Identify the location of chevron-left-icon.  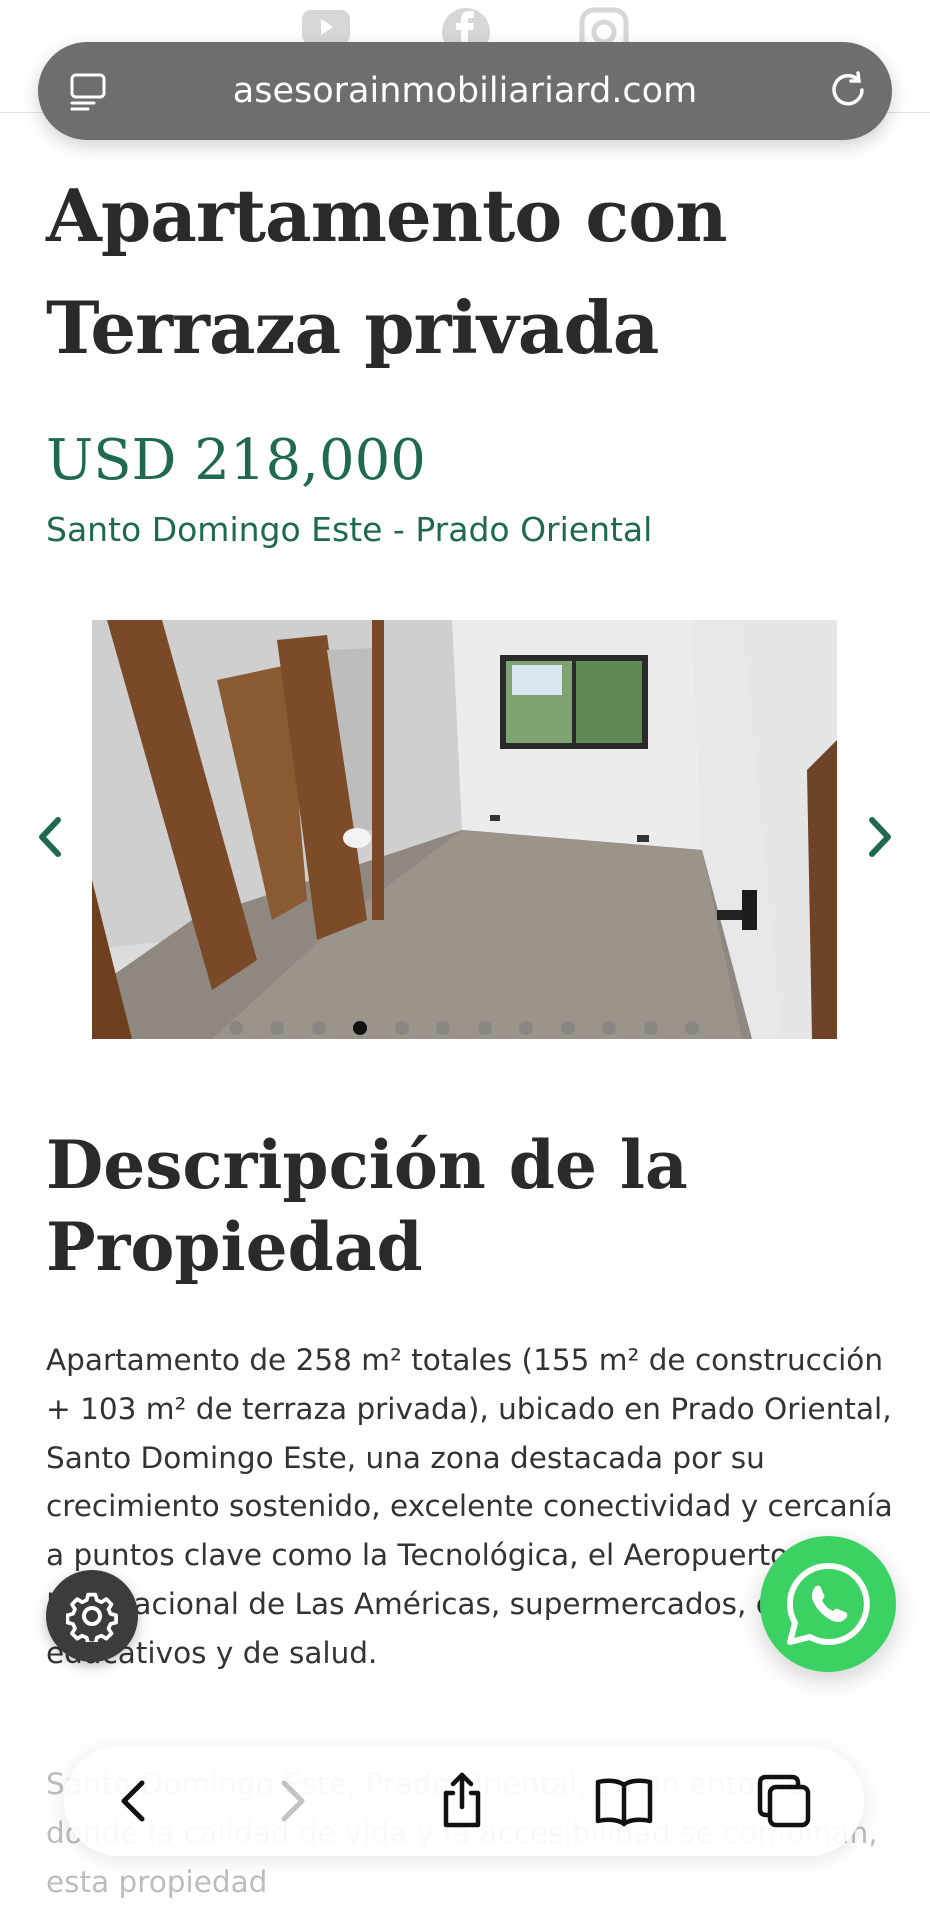
(133, 1801).